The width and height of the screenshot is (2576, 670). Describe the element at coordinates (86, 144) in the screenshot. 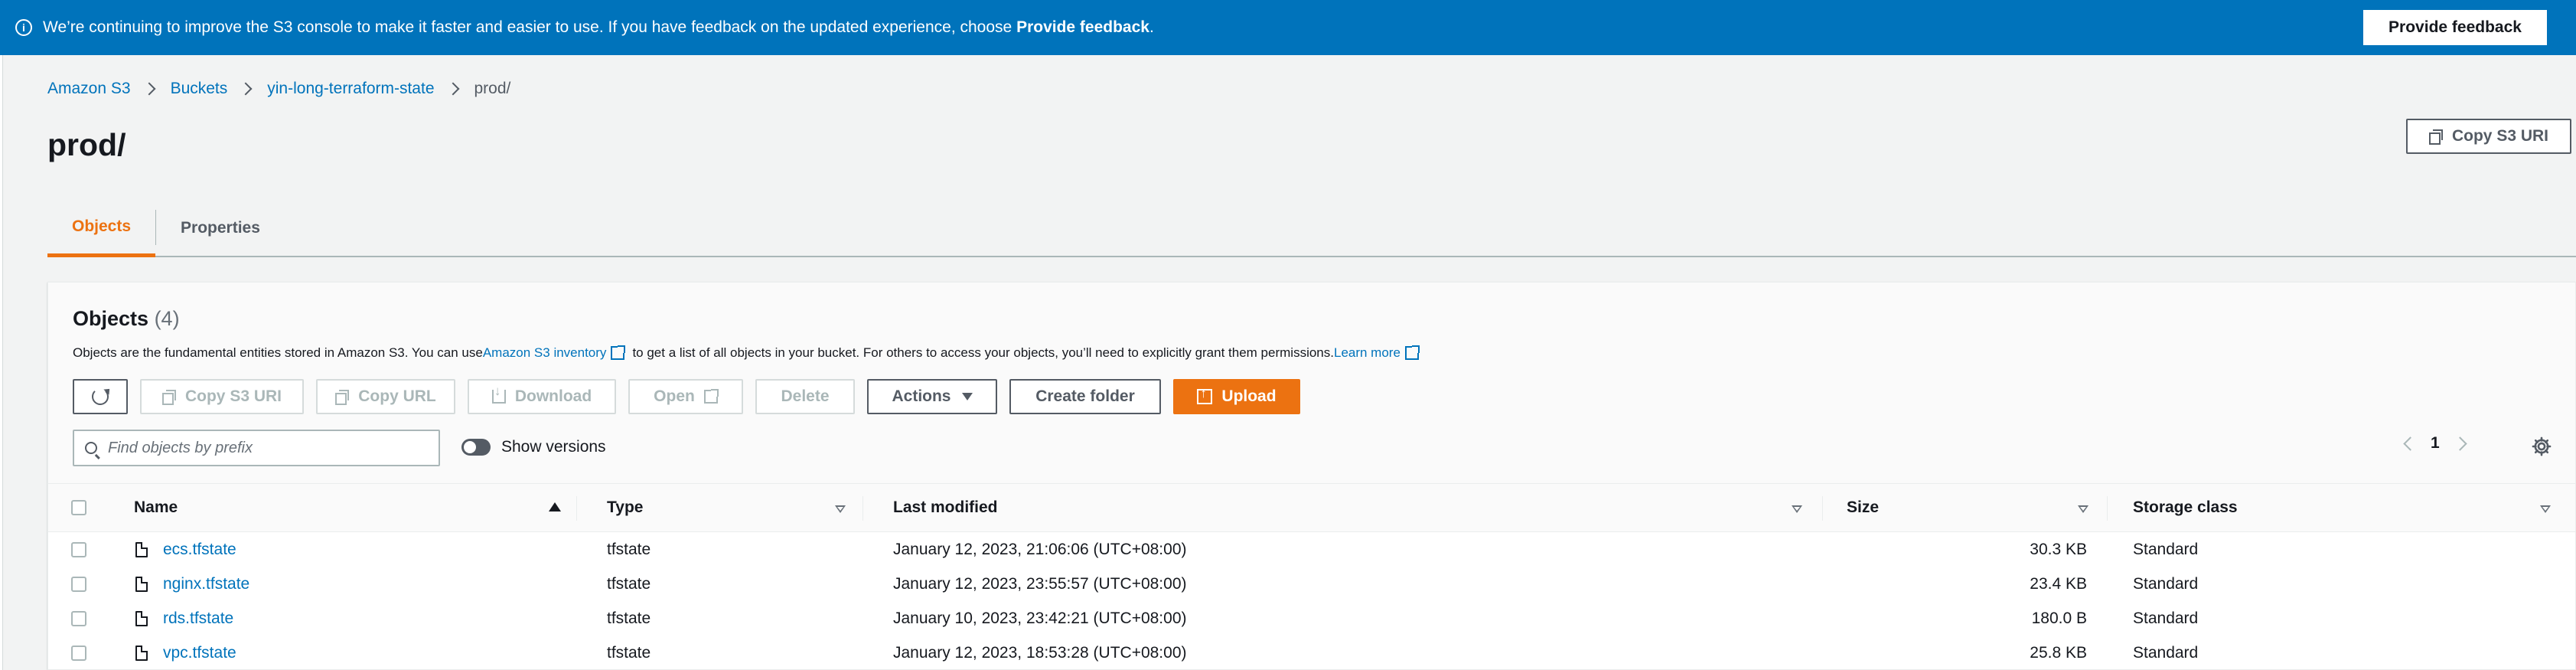

I see `page-title: prod/` at that location.